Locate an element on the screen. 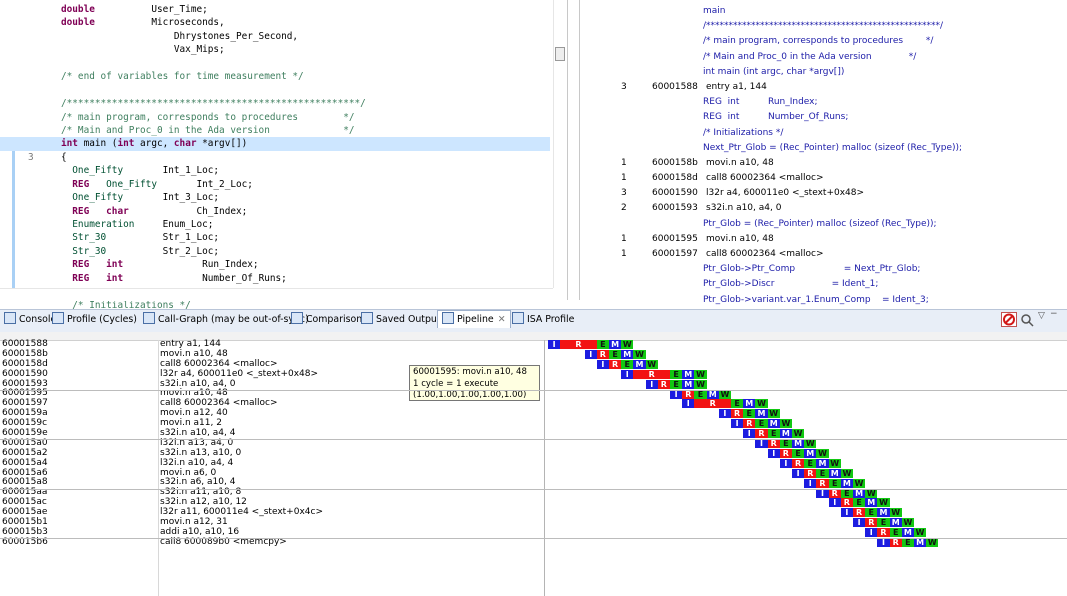 This screenshot has height=596, width=1067. source-line: double User_Time; is located at coordinates (275, 9).